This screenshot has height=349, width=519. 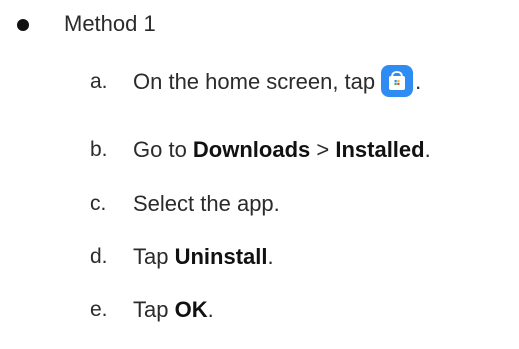 I want to click on step-text: Select the app., so click(x=206, y=204).